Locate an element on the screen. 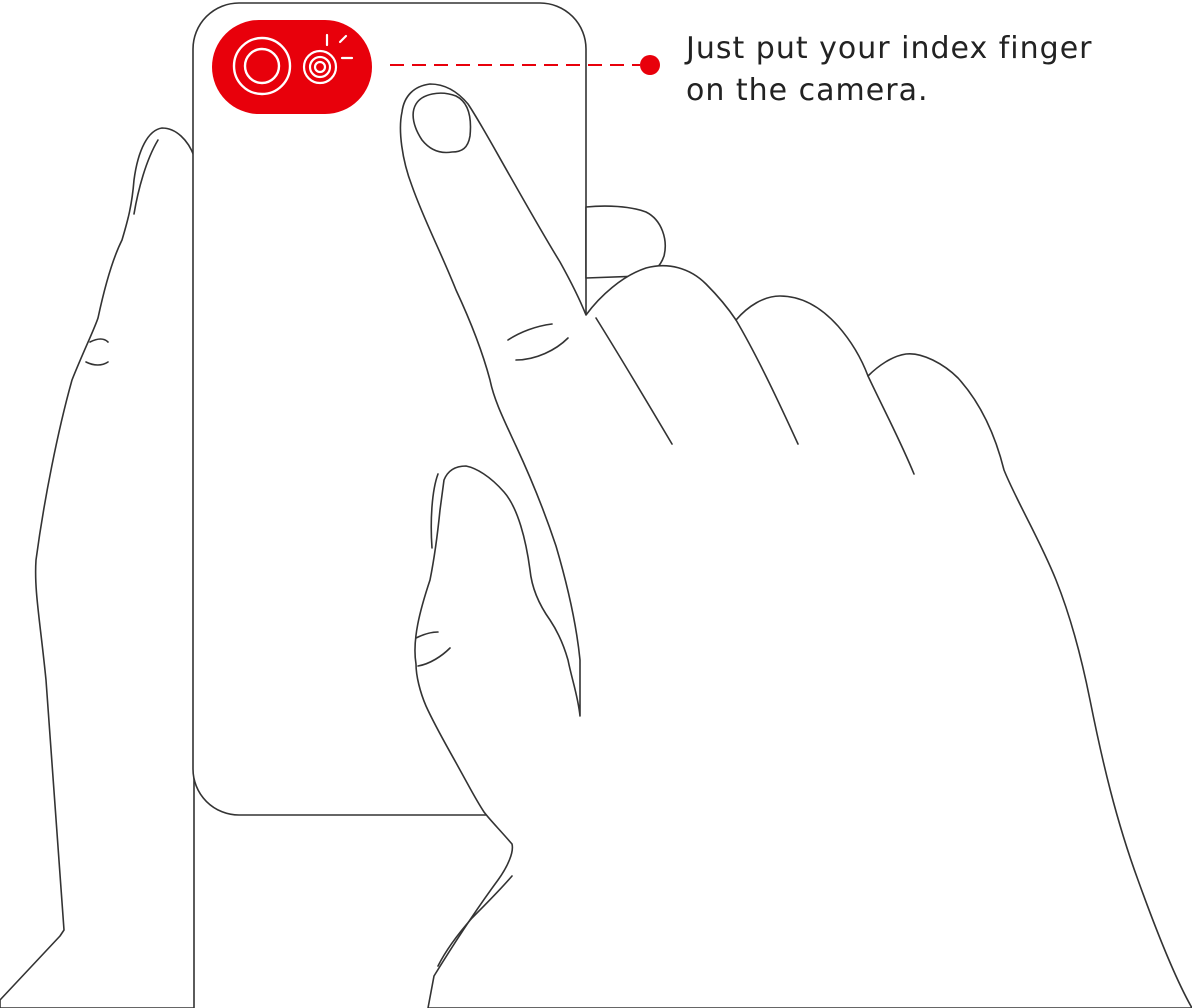 This screenshot has height=1008, width=1192. camera-module is located at coordinates (292, 67).